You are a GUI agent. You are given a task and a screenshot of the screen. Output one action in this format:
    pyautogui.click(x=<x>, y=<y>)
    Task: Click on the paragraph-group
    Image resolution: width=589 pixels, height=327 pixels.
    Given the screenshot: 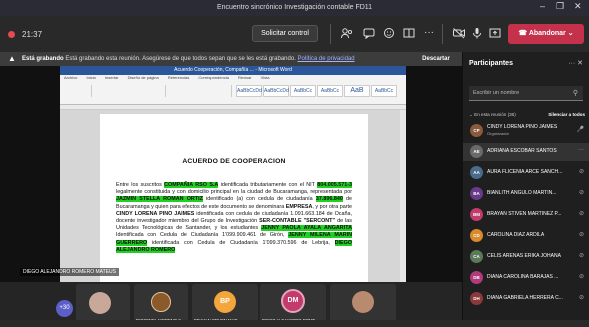 What is the action you would take?
    pyautogui.click(x=200, y=91)
    